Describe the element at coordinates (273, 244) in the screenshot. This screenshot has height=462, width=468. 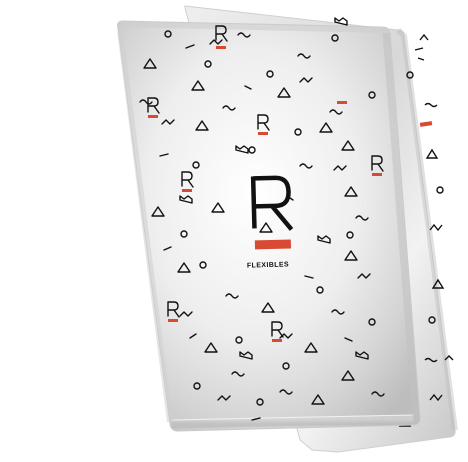
I see `logo-accent-bar` at that location.